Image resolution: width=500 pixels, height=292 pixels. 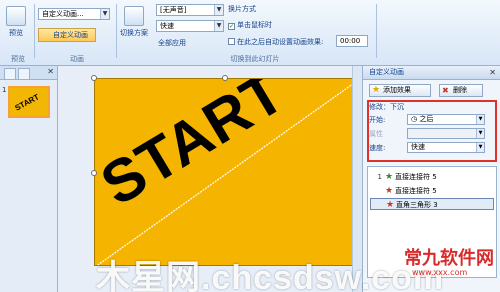 What do you see at coordinates (77, 59) in the screenshot?
I see `animation-group-label: 动画` at bounding box center [77, 59].